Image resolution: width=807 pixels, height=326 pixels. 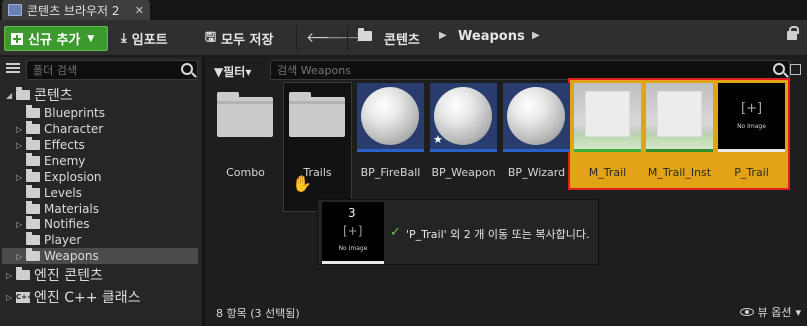 I want to click on asset-name: BP_Wizard, so click(x=536, y=172).